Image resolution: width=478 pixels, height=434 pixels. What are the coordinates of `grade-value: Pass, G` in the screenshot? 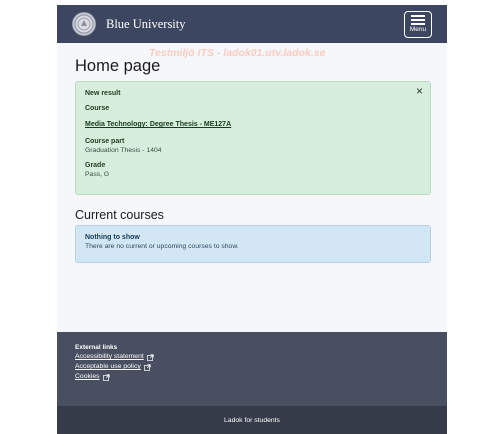 It's located at (97, 174).